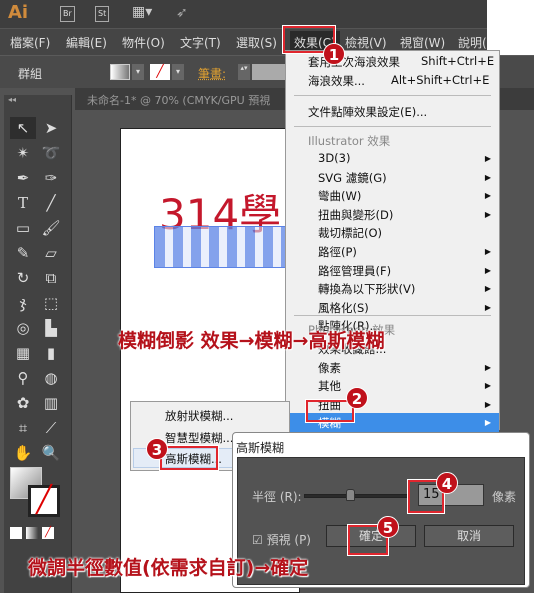 The image size is (534, 593). Describe the element at coordinates (48, 533) in the screenshot. I see `none-mode-icon: ╱` at that location.